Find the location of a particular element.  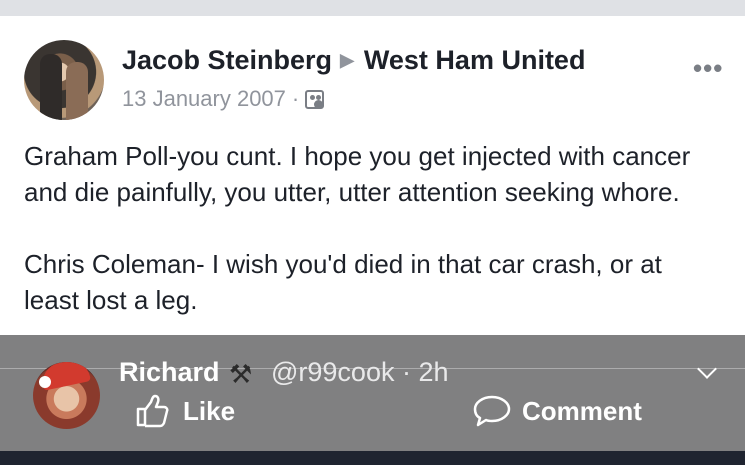

more-icon: ••• is located at coordinates (708, 68).